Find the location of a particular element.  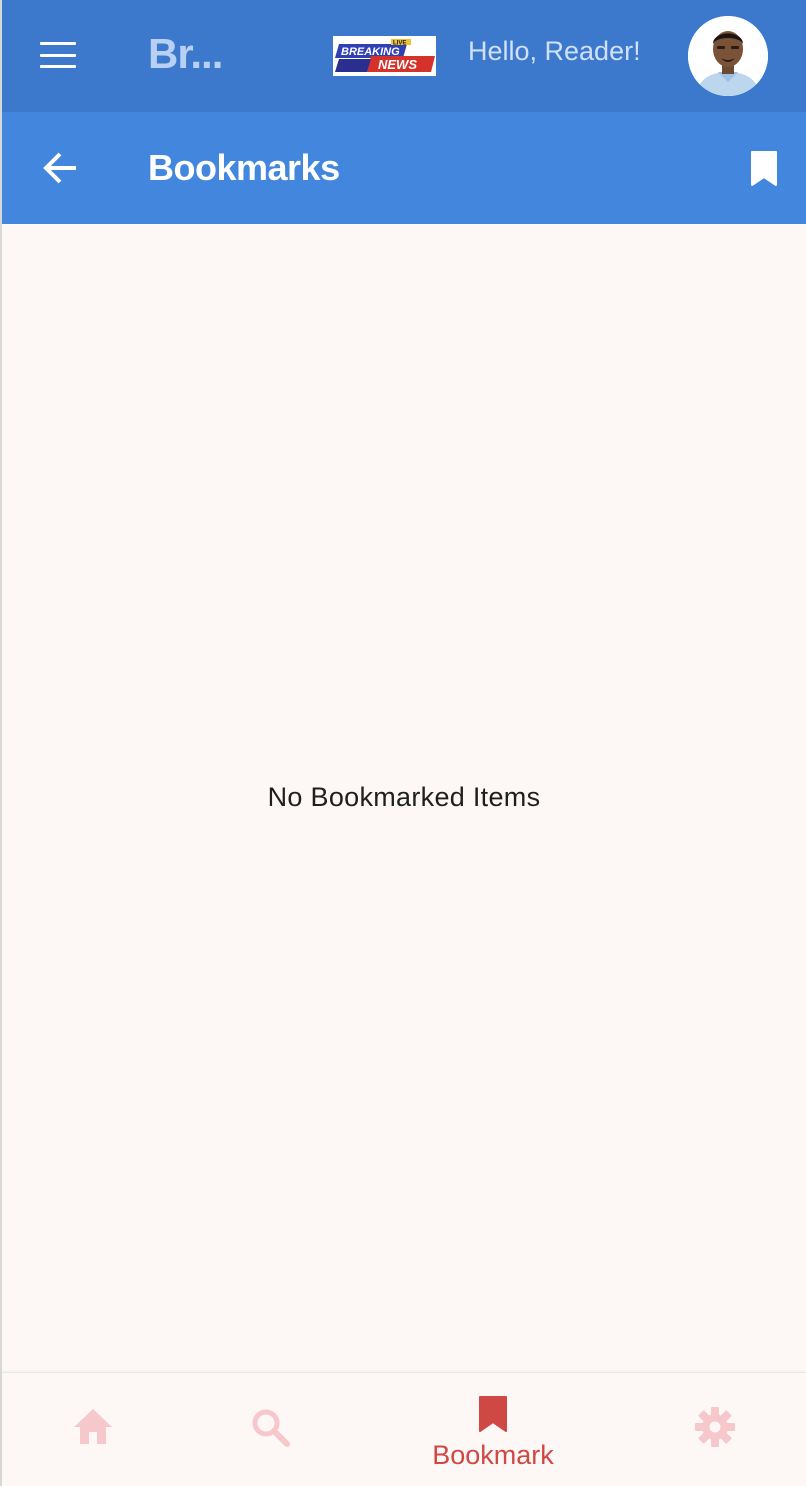

nav-item-home is located at coordinates (93, 1429).